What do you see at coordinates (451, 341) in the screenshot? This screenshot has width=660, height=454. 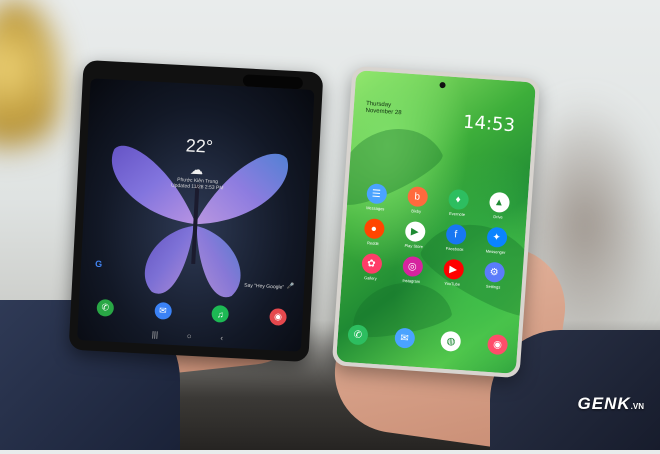 I see `chrome-icon: ◍` at bounding box center [451, 341].